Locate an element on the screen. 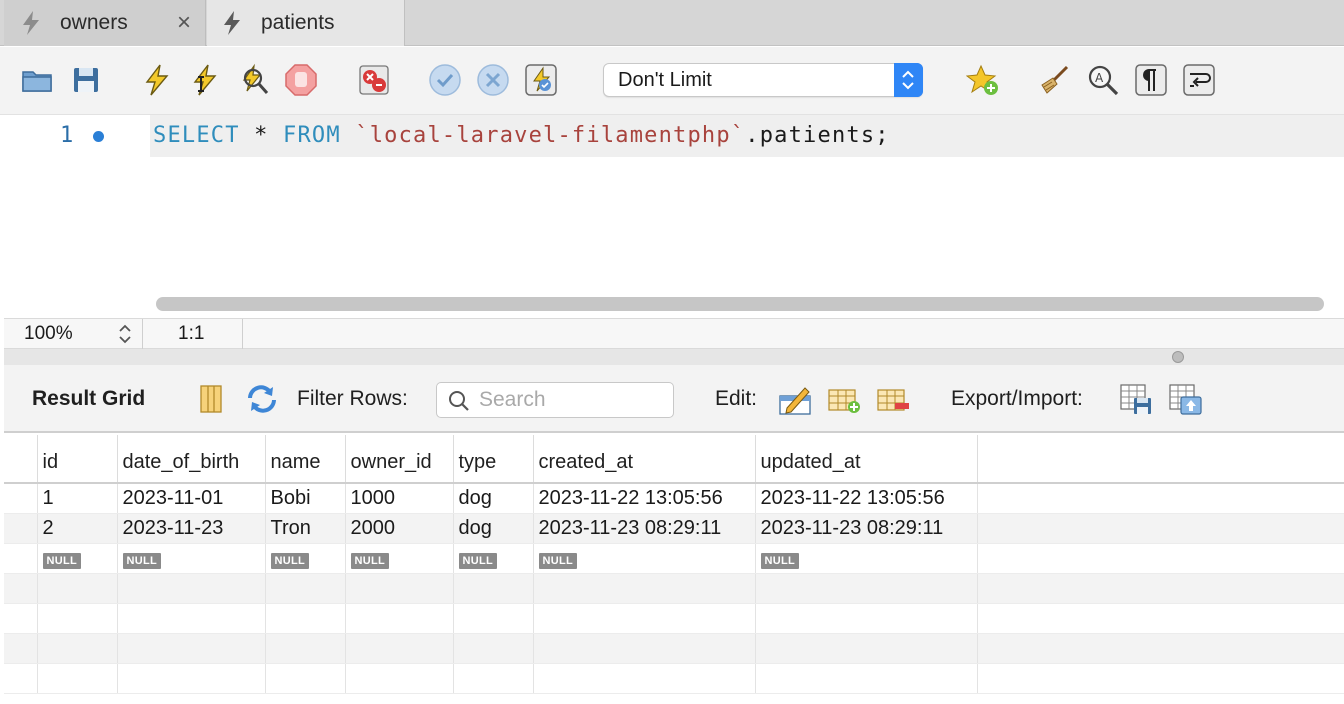  rollback-icon is located at coordinates (493, 80).